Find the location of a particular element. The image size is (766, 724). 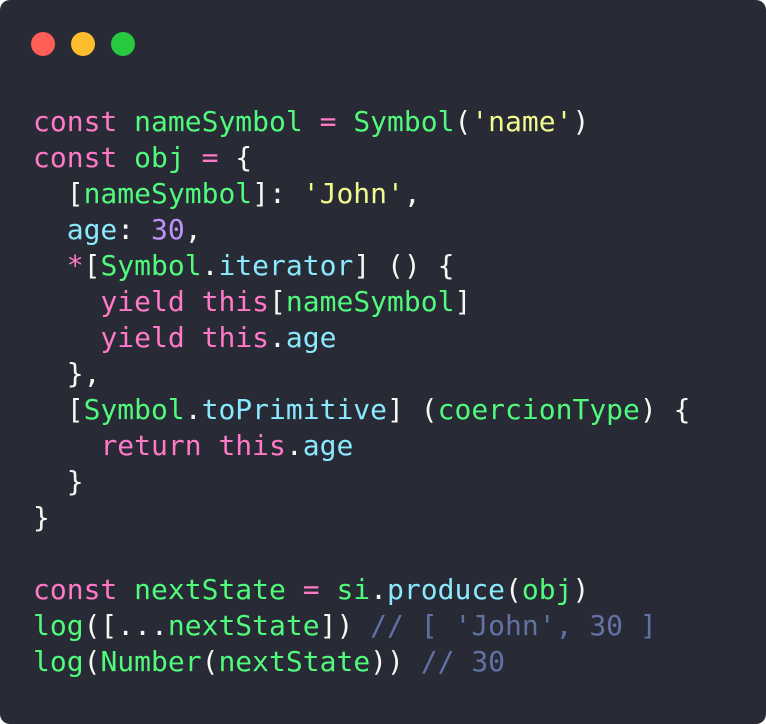

code-token-plain: }, is located at coordinates (67, 373).